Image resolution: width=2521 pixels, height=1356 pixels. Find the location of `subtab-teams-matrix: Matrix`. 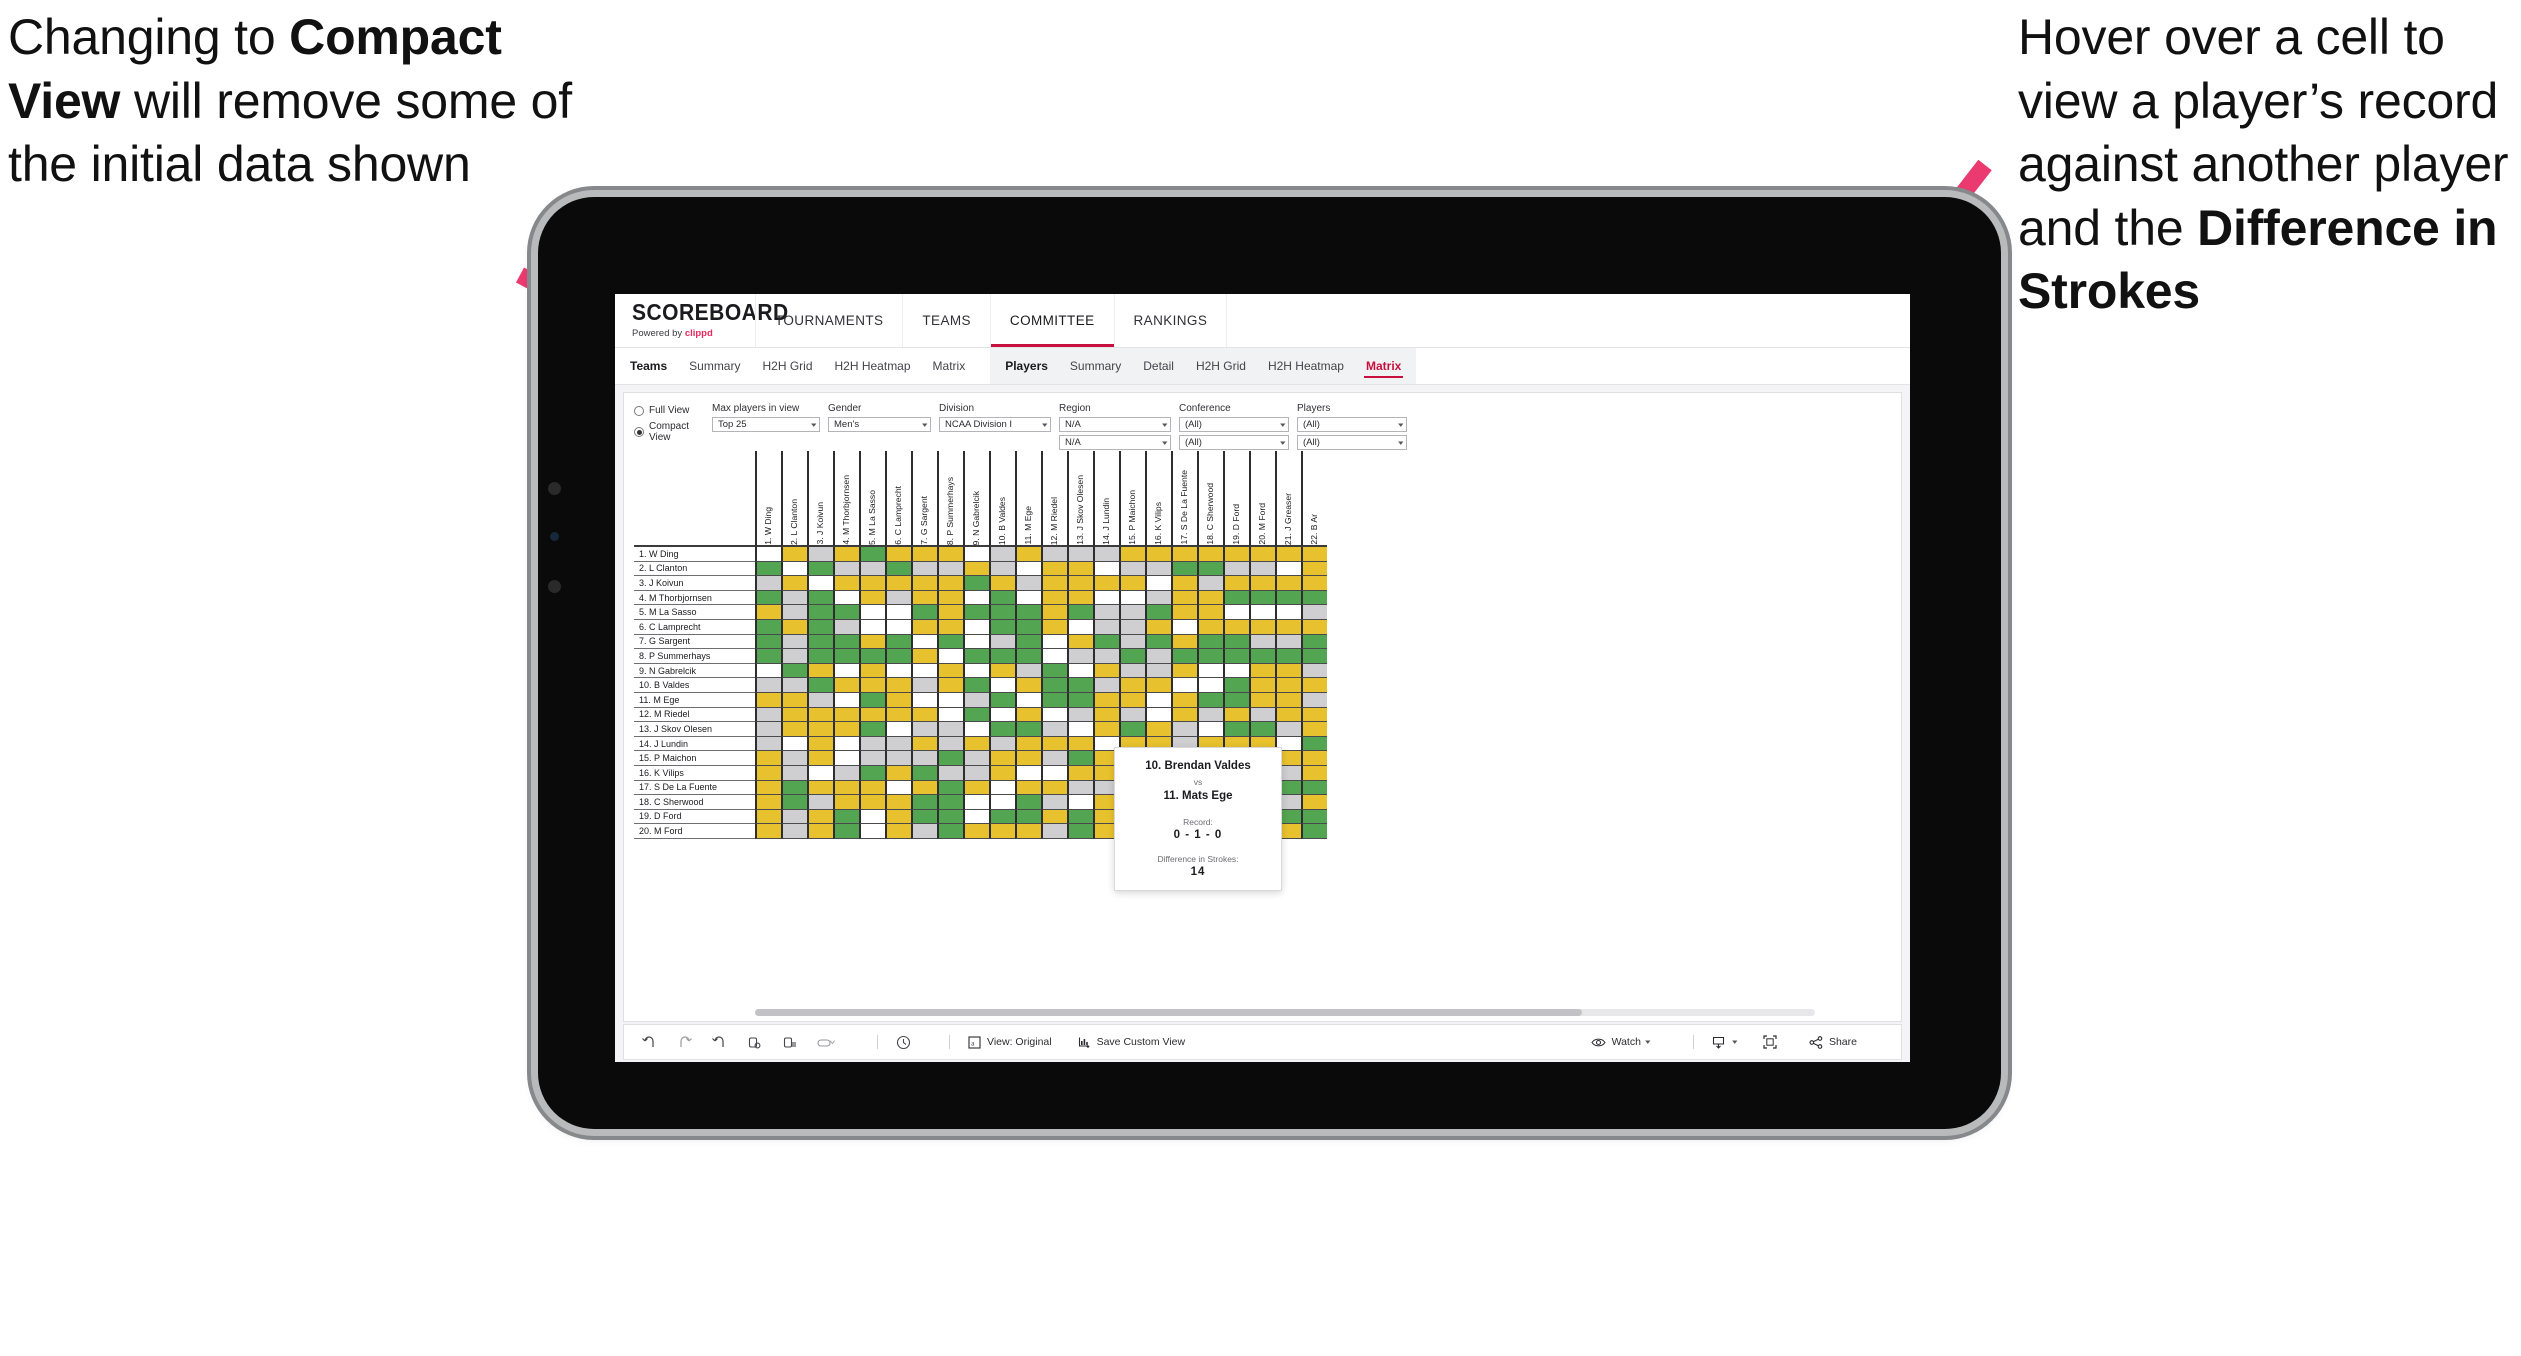

subtab-teams-matrix: Matrix is located at coordinates (949, 366).